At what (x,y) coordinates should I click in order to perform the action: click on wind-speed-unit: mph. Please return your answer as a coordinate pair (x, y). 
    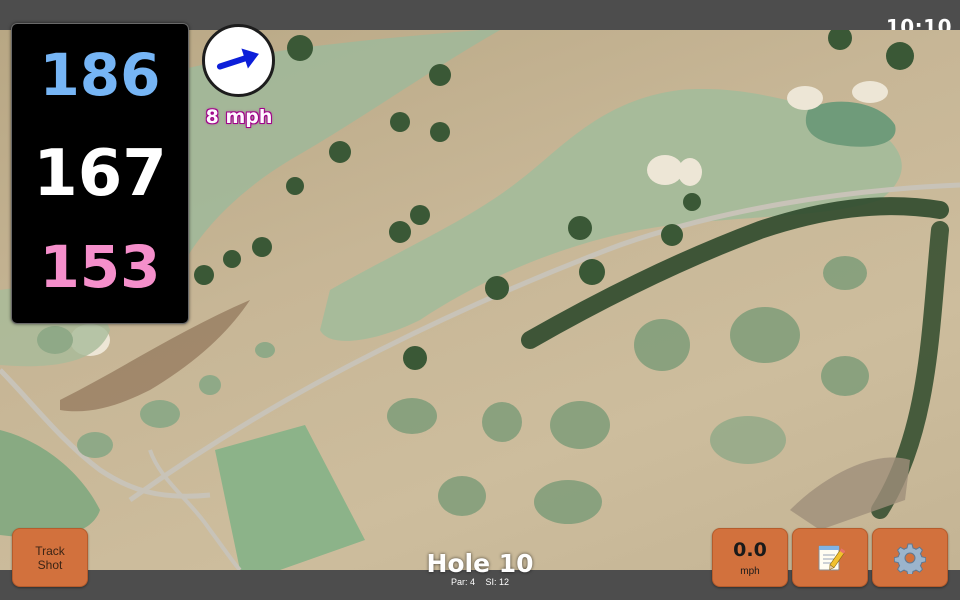
    Looking at the image, I should click on (750, 571).